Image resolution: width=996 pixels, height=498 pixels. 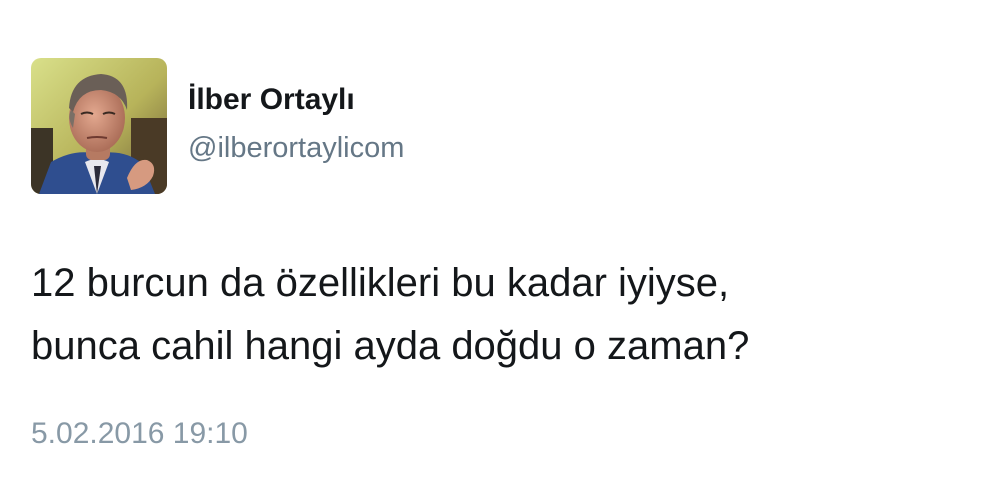 I want to click on profile-photo-icon, so click(x=99, y=126).